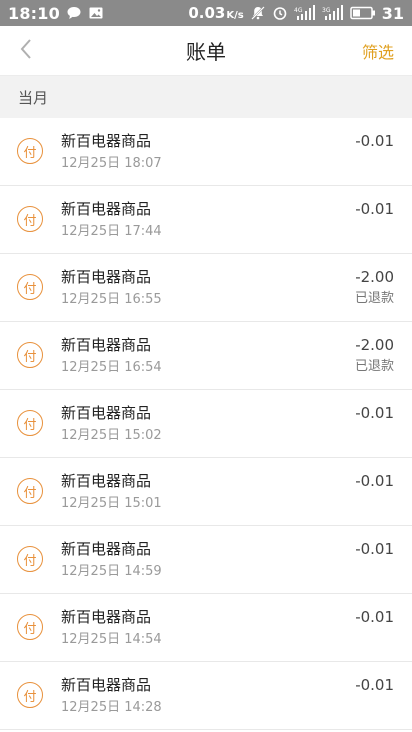 The width and height of the screenshot is (412, 732). I want to click on back-button, so click(26, 51).